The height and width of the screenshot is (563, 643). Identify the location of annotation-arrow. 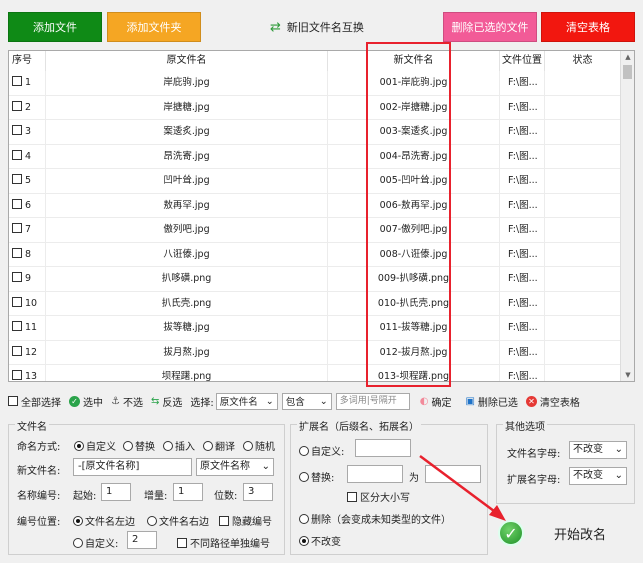
(462, 487).